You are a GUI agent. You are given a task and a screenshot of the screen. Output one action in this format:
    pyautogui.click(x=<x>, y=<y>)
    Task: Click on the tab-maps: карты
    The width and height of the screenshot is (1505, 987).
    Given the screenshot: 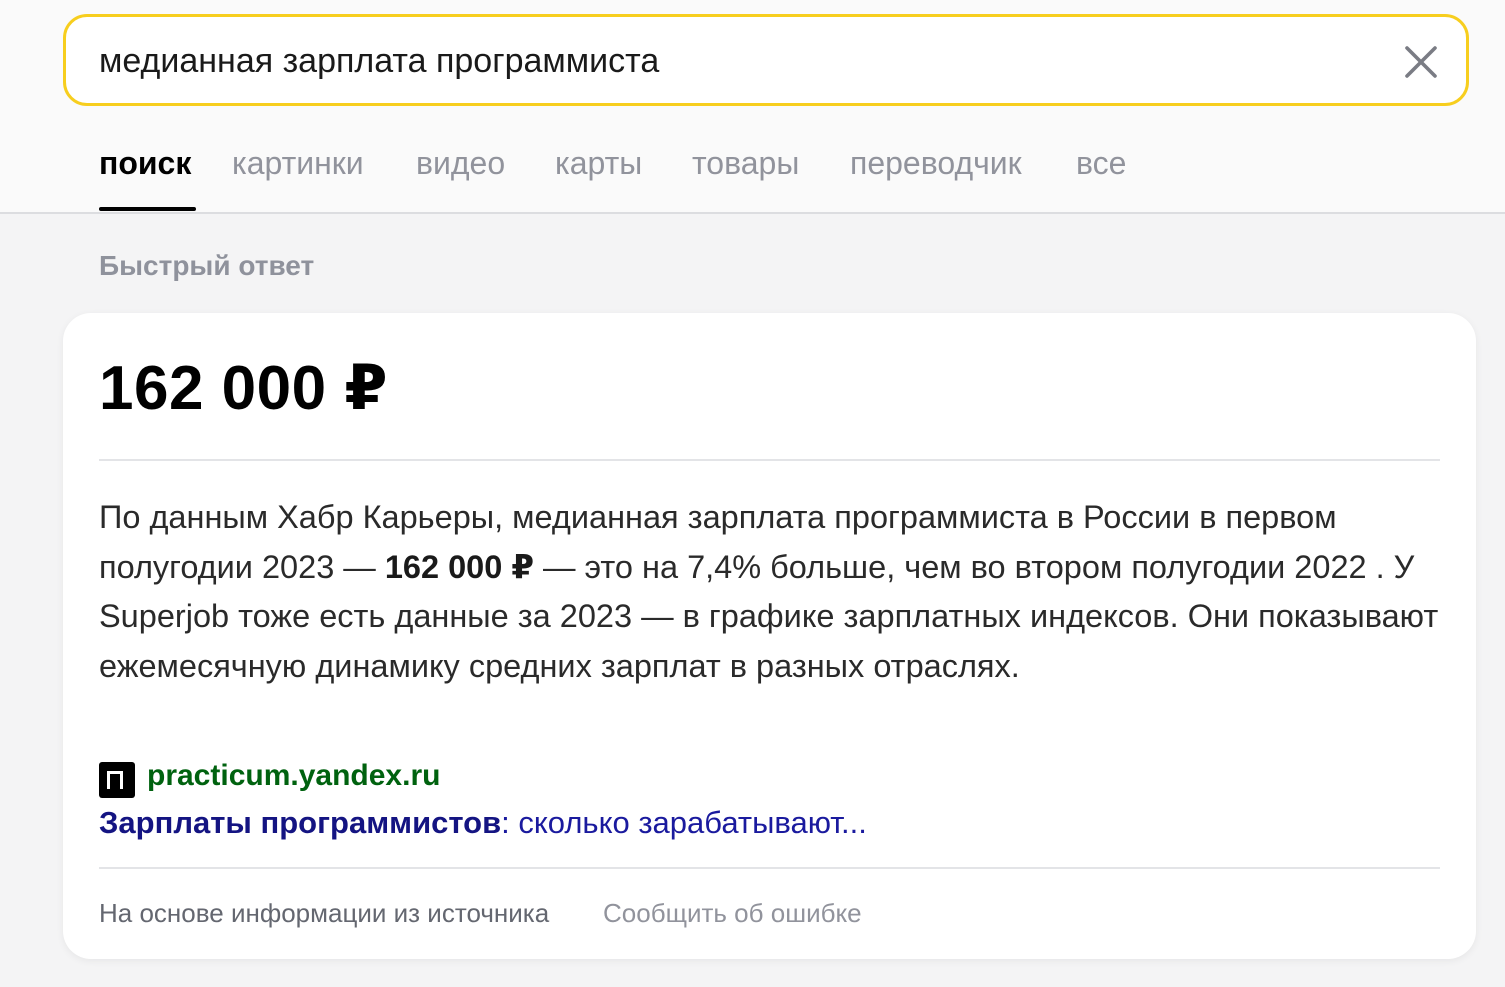 What is the action you would take?
    pyautogui.click(x=598, y=163)
    